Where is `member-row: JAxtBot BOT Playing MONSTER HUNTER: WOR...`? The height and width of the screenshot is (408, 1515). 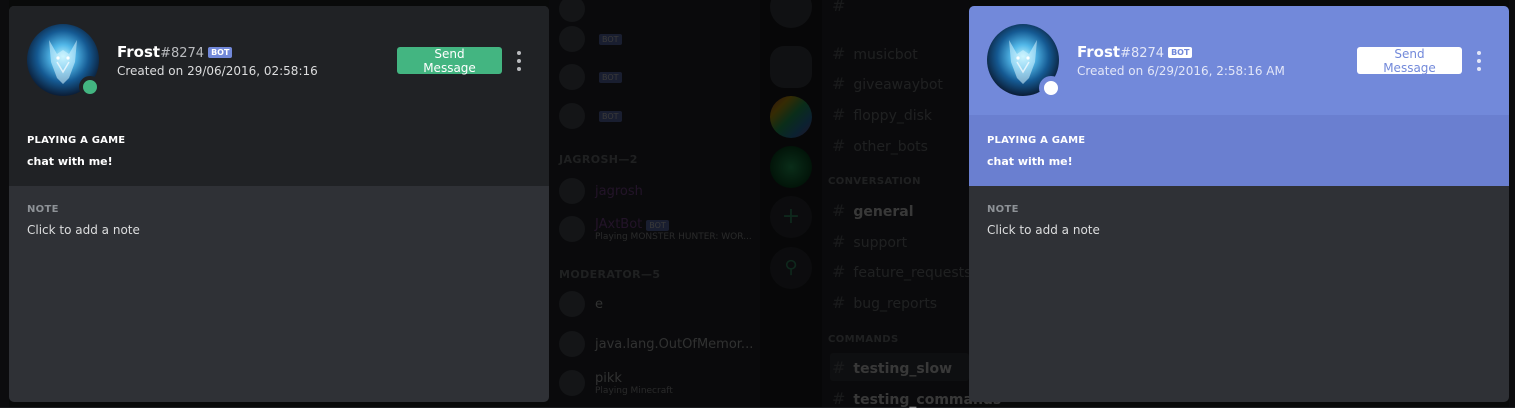
member-row: JAxtBot BOT Playing MONSTER HUNTER: WOR... is located at coordinates (655, 229).